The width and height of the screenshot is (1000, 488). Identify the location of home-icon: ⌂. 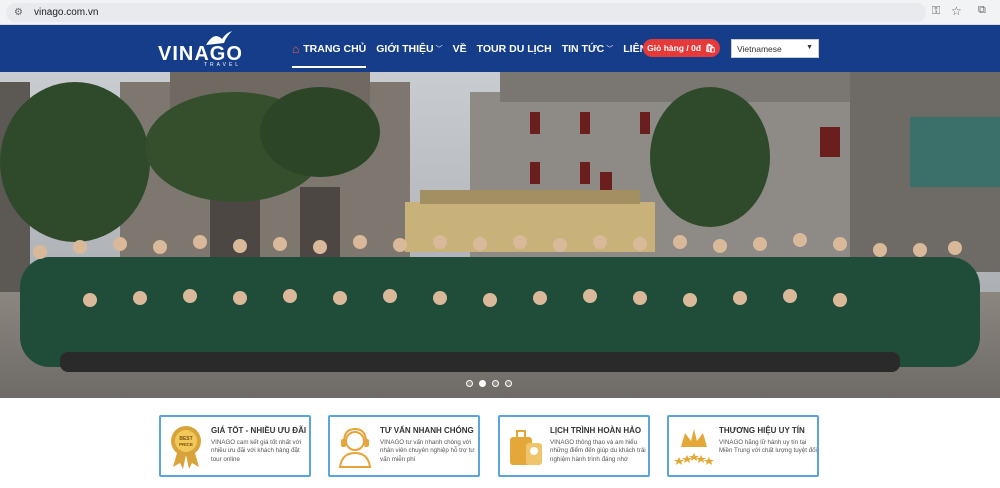
(296, 48).